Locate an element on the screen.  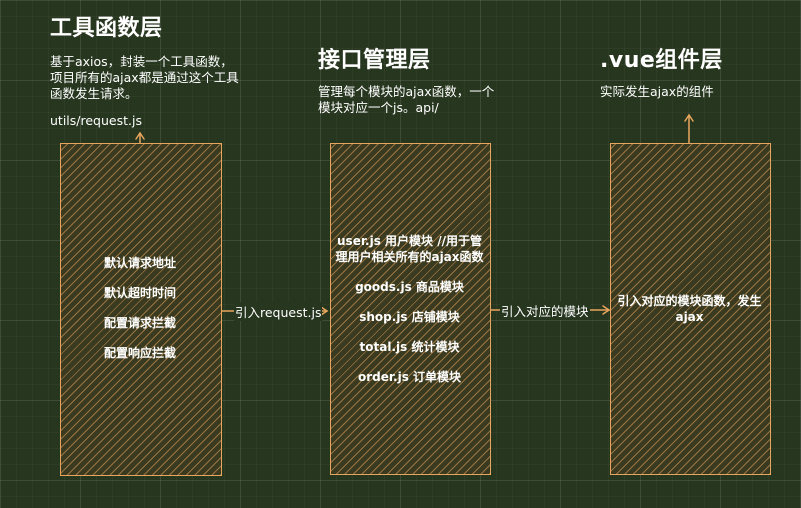
arrow-label-tool-to-api: 引入request.js is located at coordinates (278, 311).